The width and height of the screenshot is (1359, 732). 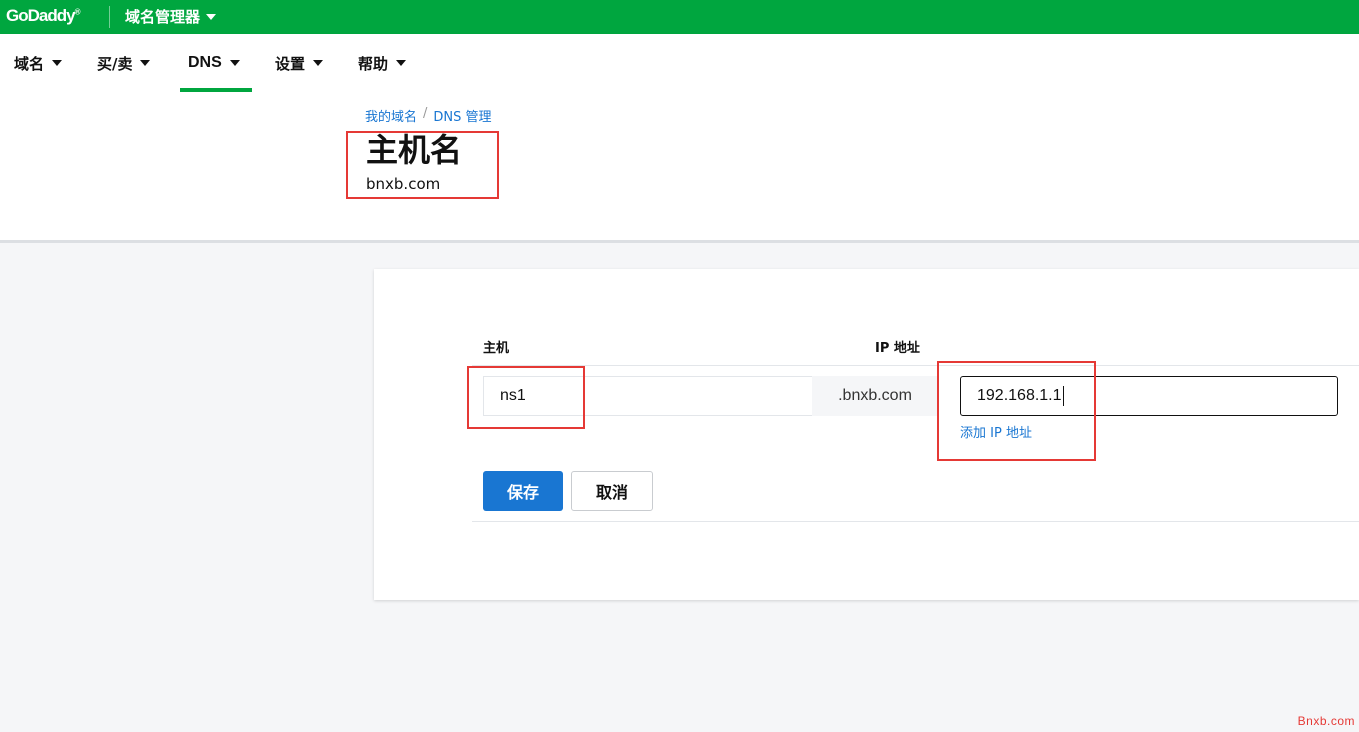 I want to click on top-bar: GoDaddy® 域名管理器, so click(x=679, y=17).